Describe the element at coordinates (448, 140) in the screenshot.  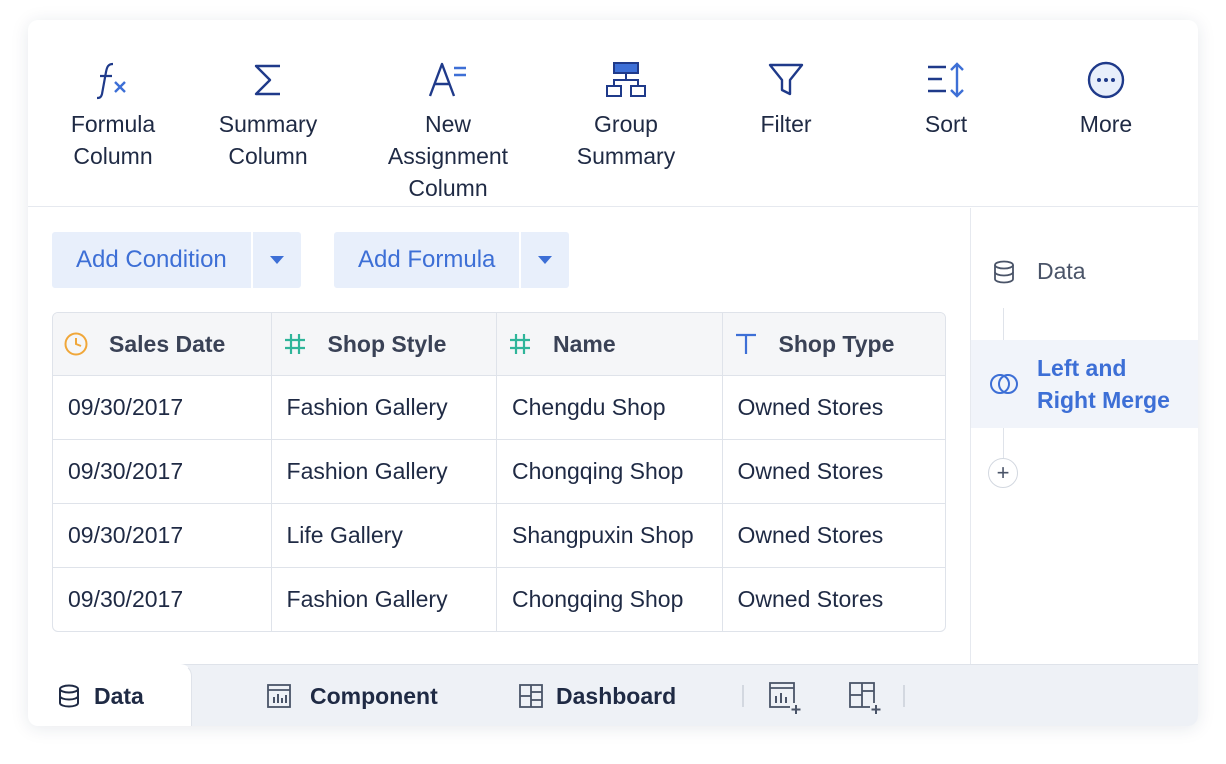
I see `new-assignment-column-label: New Assignment` at that location.